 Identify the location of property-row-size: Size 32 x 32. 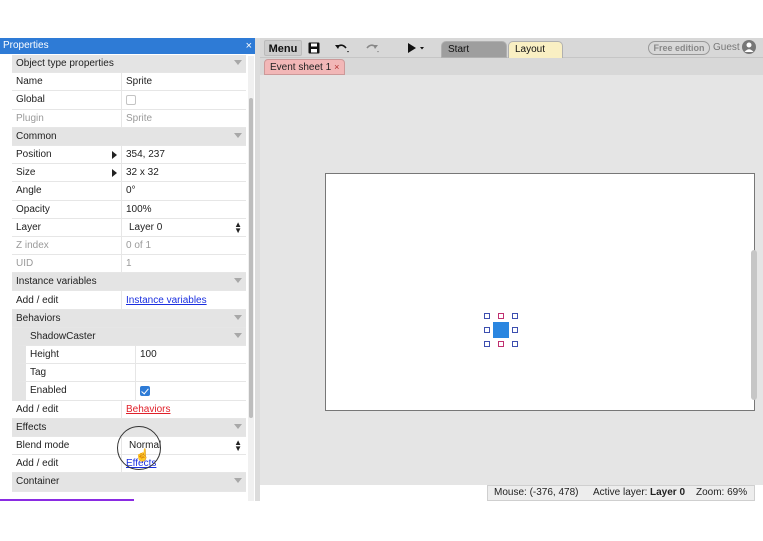
(129, 173).